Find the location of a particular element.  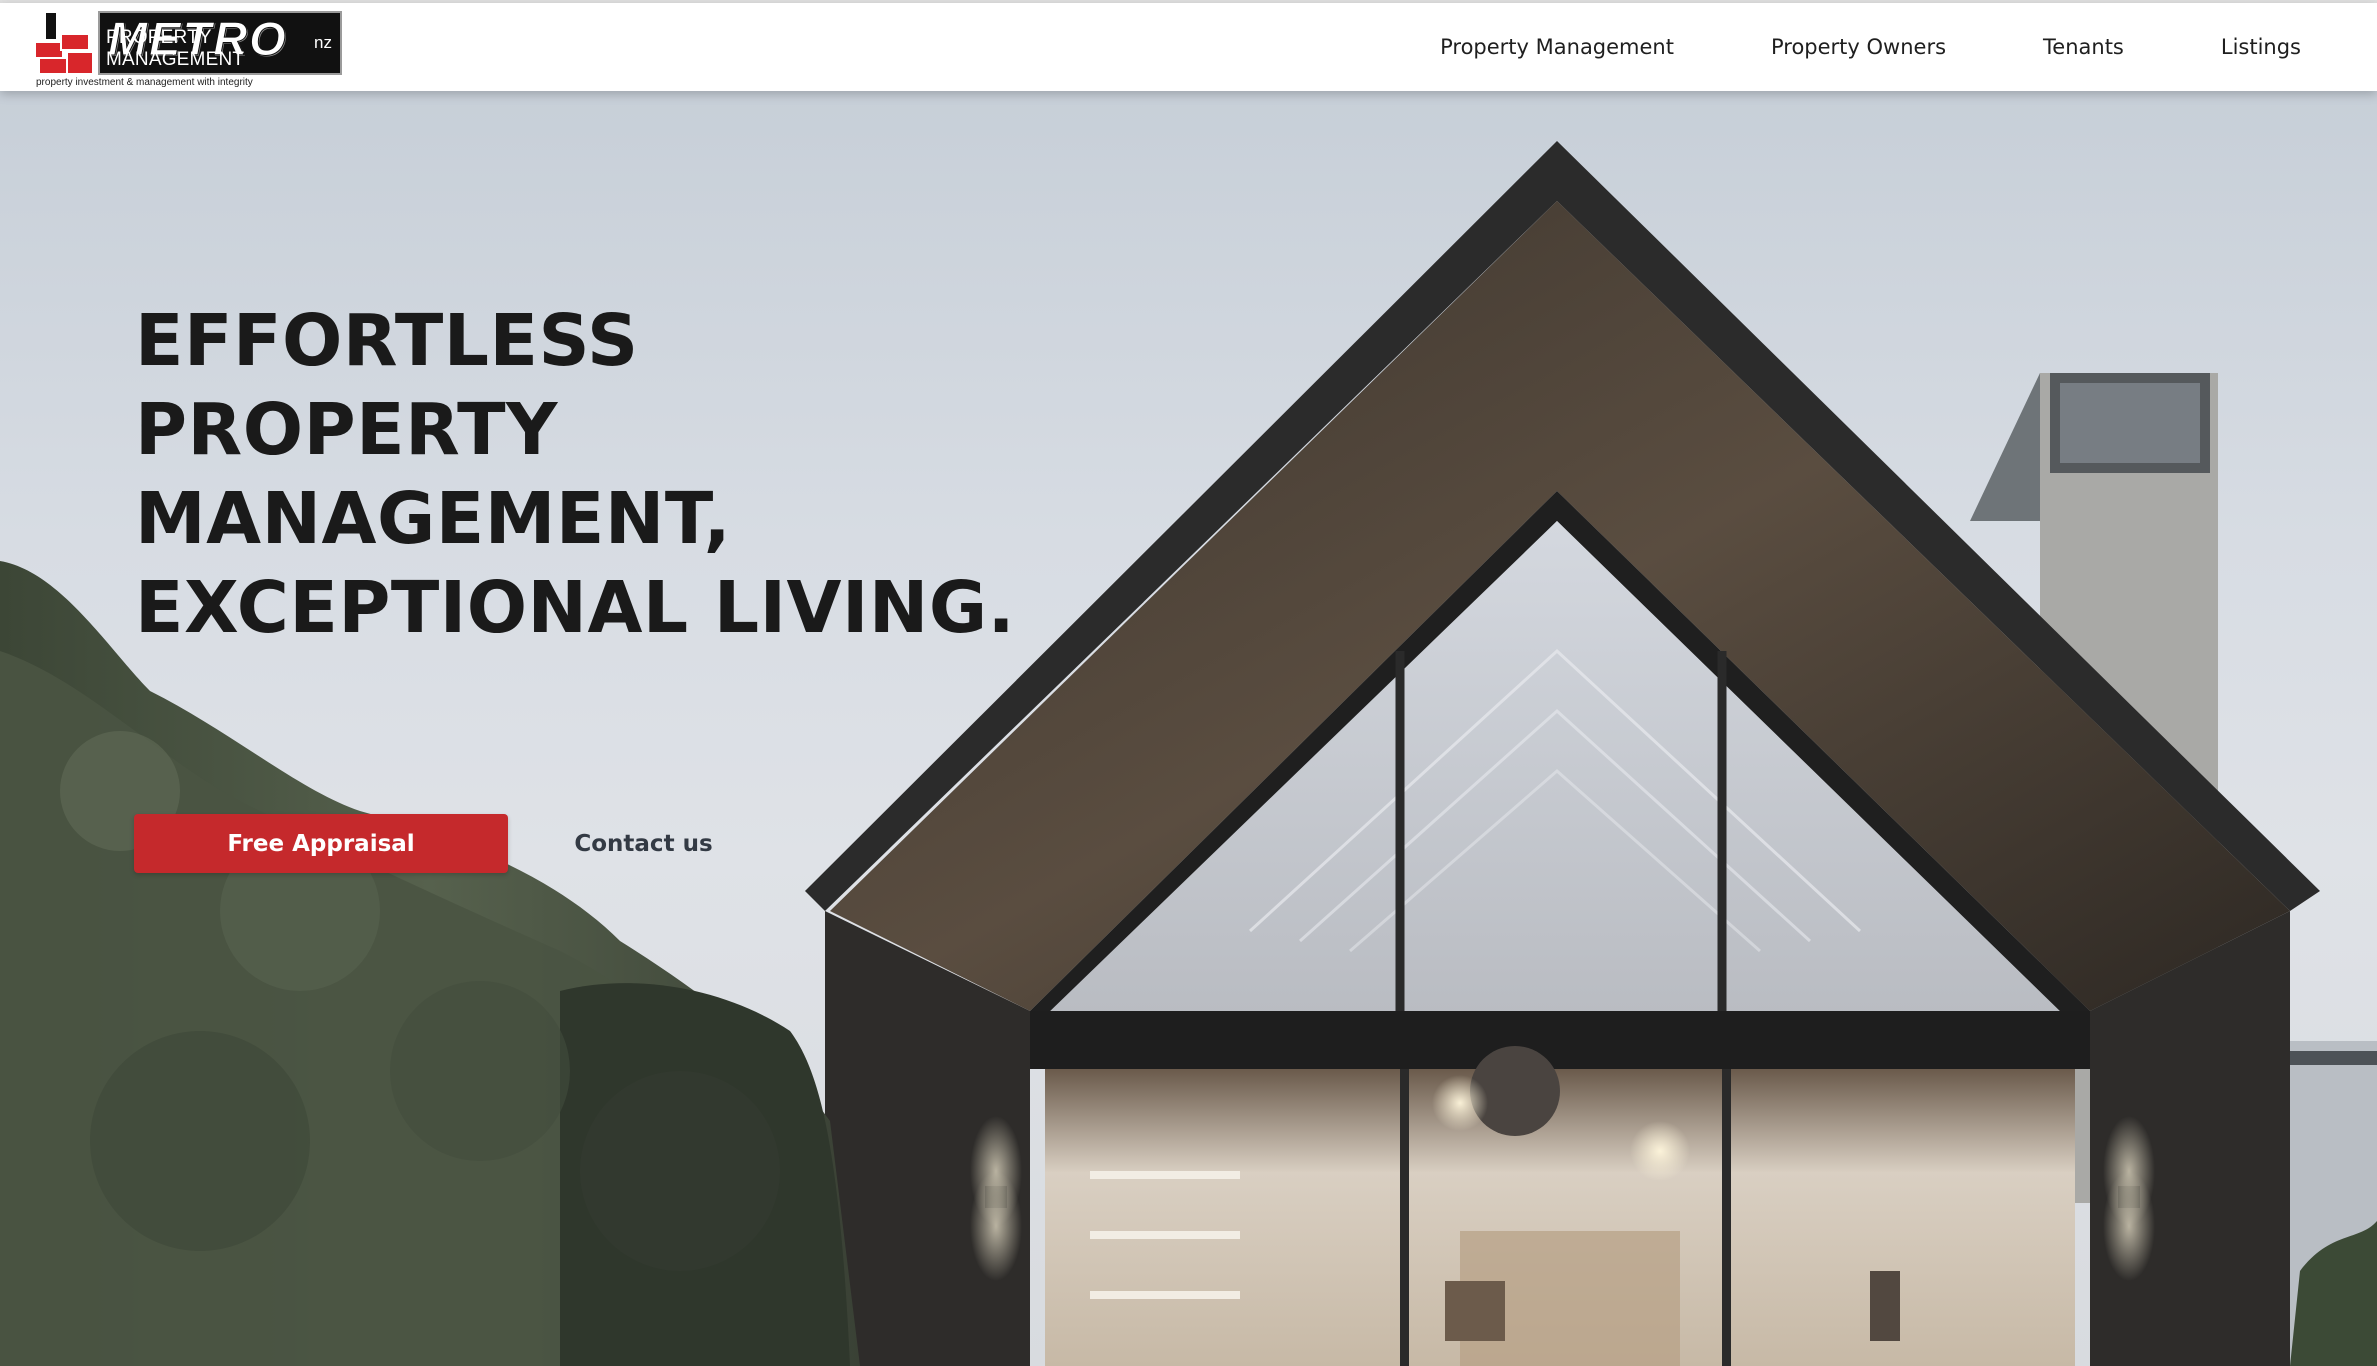

nav-listings: Listings is located at coordinates (2261, 47).